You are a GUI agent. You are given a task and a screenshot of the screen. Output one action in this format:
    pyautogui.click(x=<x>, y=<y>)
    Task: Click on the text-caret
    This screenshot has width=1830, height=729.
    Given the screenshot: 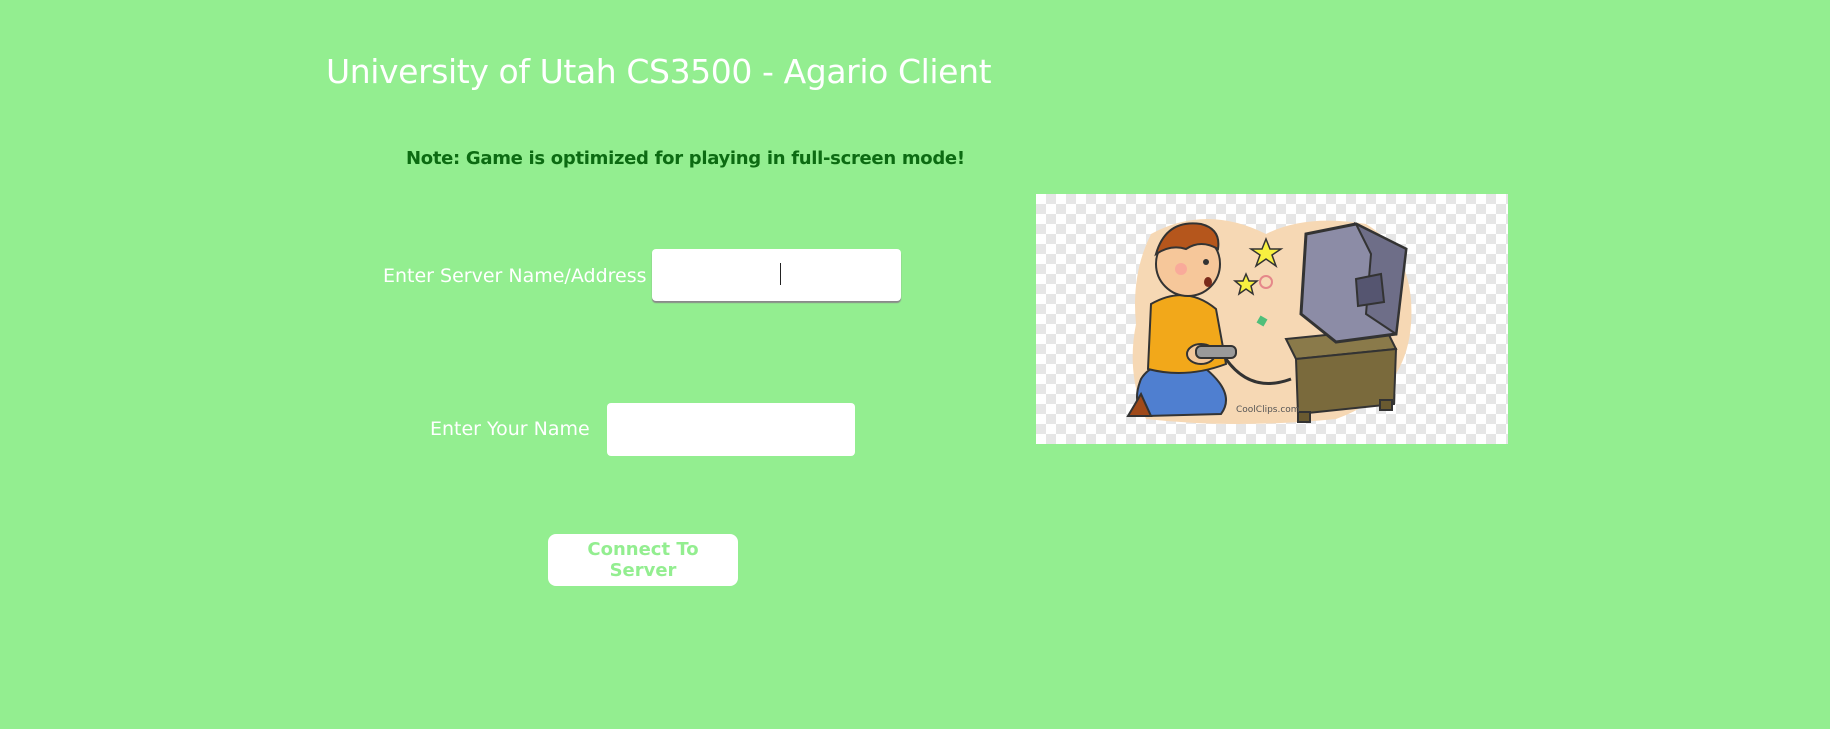 What is the action you would take?
    pyautogui.click(x=780, y=274)
    